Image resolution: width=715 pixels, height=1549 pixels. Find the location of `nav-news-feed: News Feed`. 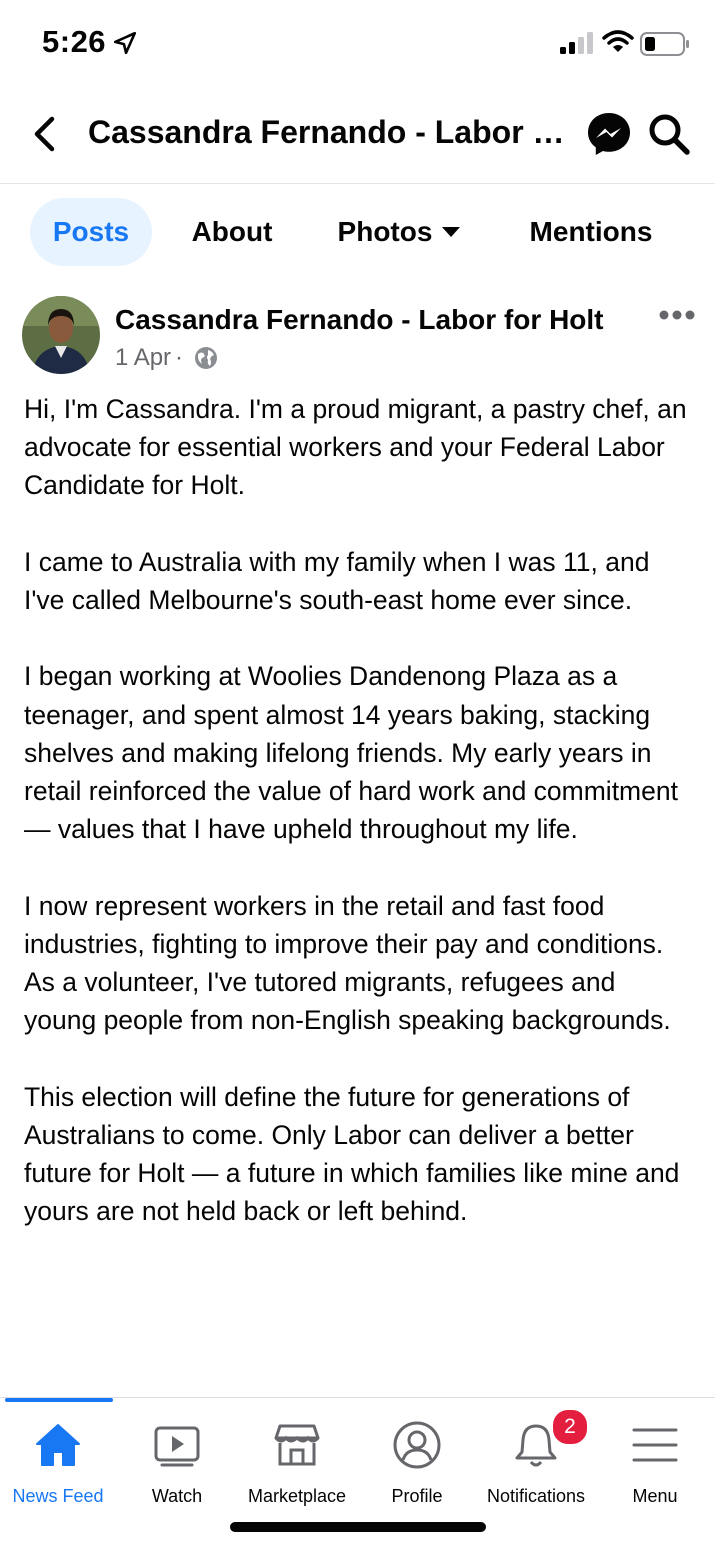

nav-news-feed: News Feed is located at coordinates (59, 1456).